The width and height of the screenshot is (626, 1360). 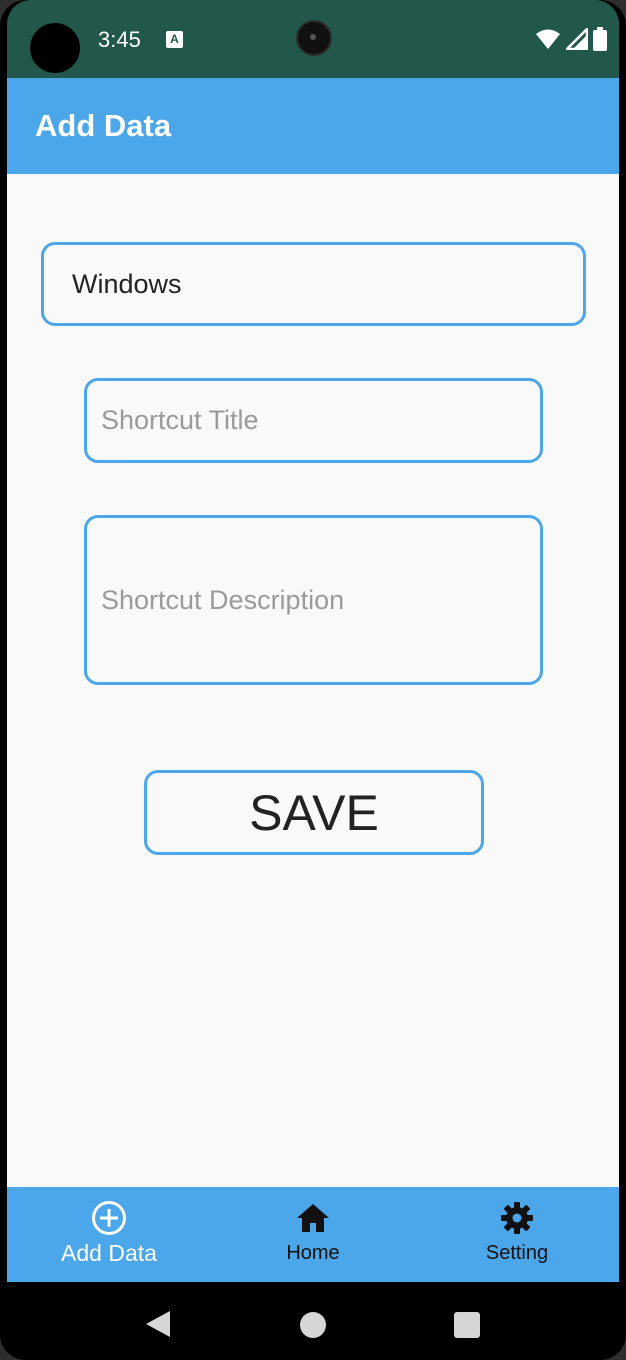 What do you see at coordinates (517, 1253) in the screenshot?
I see `nav-label-setting: Setting` at bounding box center [517, 1253].